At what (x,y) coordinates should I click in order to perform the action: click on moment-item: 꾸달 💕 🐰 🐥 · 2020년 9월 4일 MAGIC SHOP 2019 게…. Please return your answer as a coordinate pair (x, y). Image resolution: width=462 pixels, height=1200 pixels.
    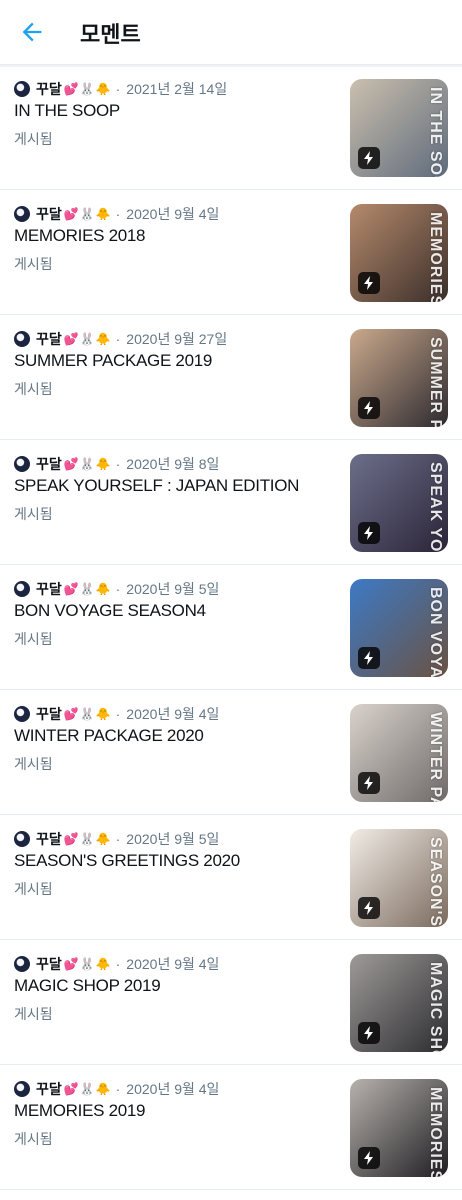
    Looking at the image, I should click on (231, 1002).